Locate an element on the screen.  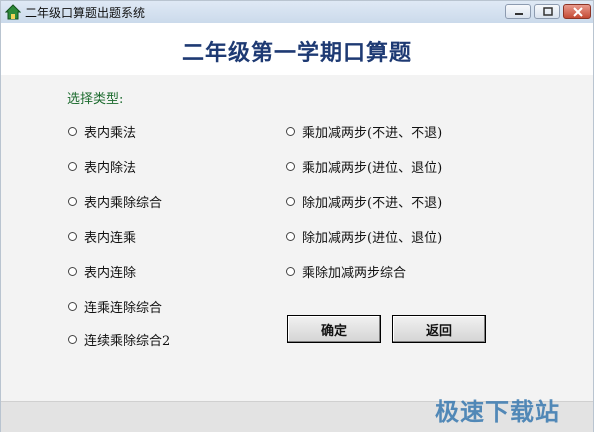
option-label: 表内乘除综合 is located at coordinates (123, 203).